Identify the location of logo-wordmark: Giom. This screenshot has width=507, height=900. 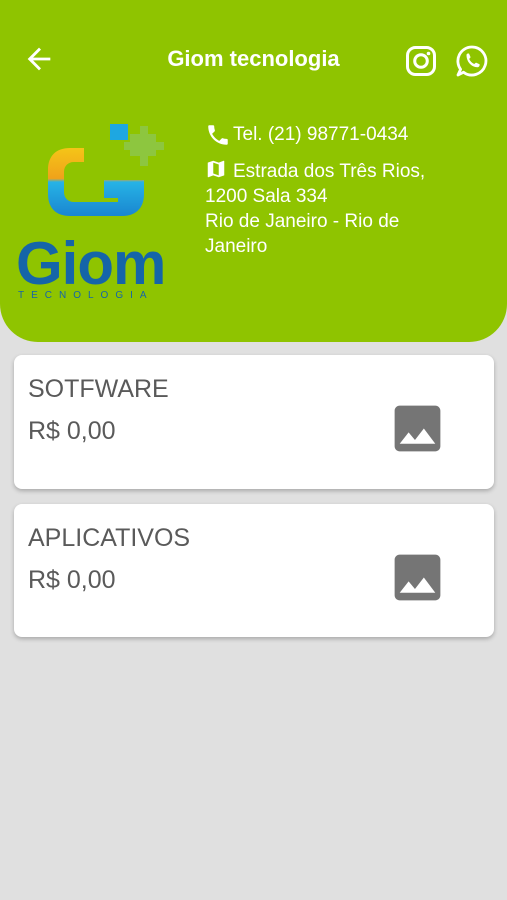
(91, 263).